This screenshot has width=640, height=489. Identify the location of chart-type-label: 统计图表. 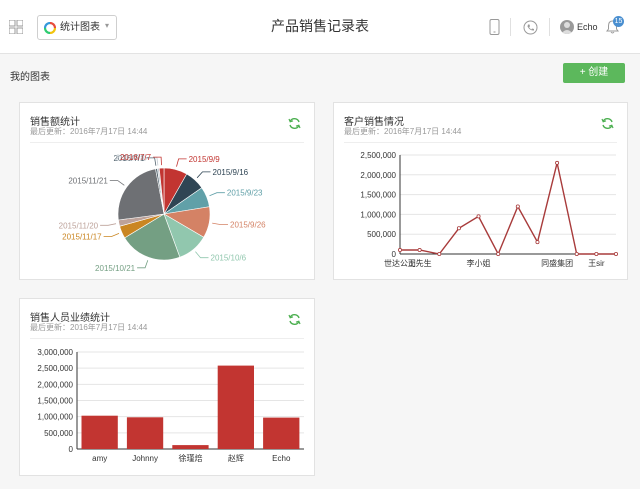
(80, 27).